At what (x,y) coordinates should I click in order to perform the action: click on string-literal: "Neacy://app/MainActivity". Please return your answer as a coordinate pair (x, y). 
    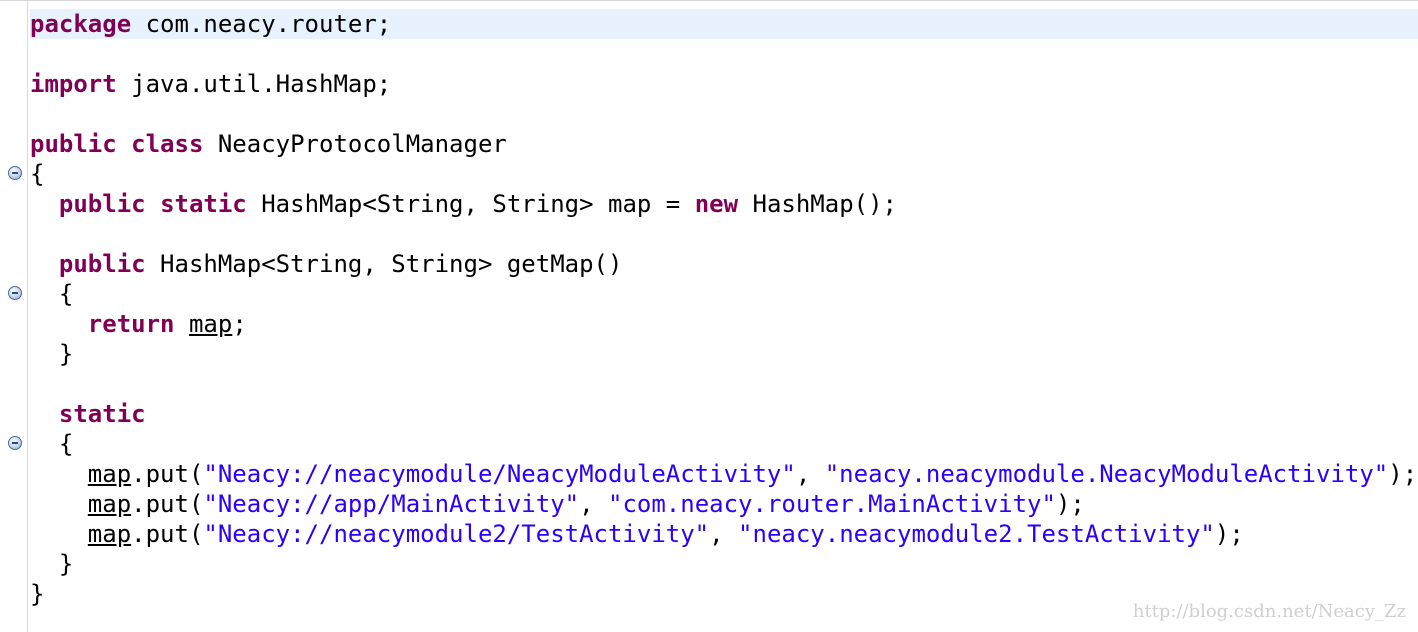
    Looking at the image, I should click on (391, 504).